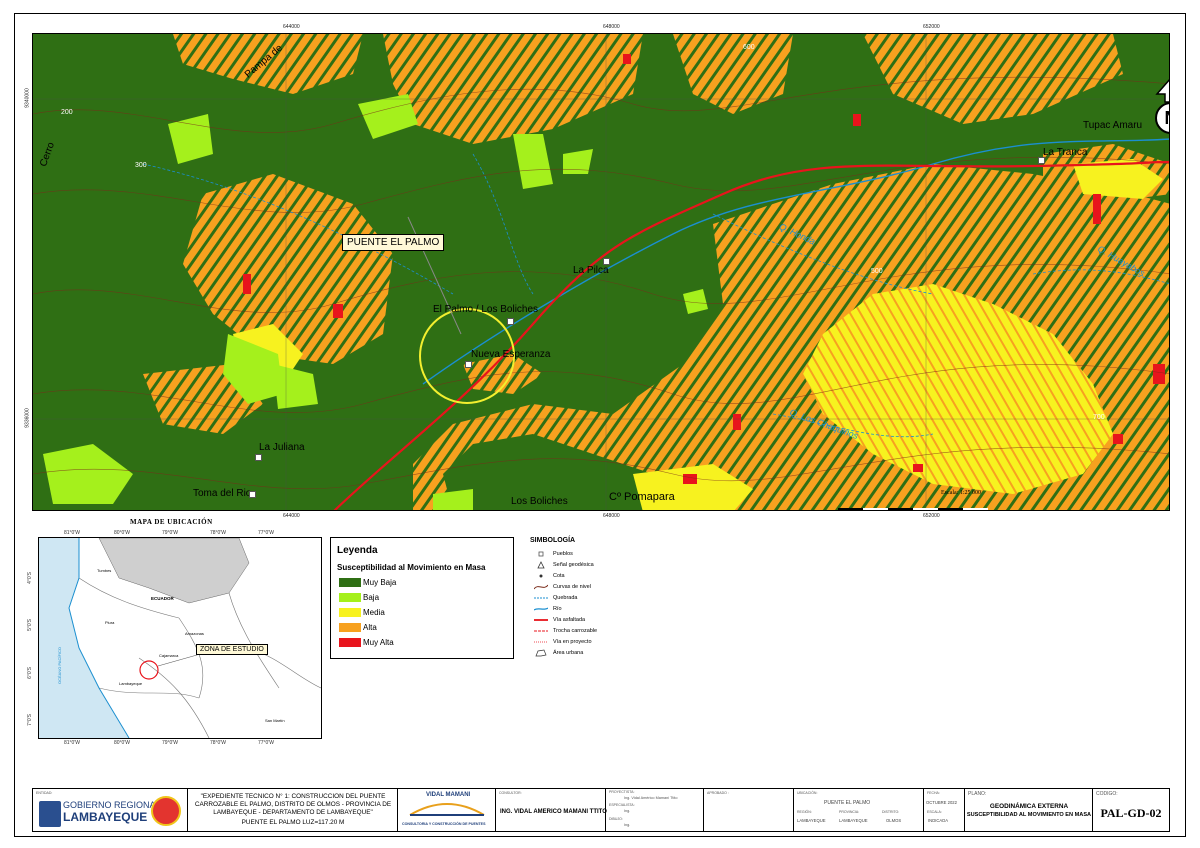 Image resolution: width=1200 pixels, height=848 pixels. What do you see at coordinates (877, 271) in the screenshot?
I see `contour-label: 500` at bounding box center [877, 271].